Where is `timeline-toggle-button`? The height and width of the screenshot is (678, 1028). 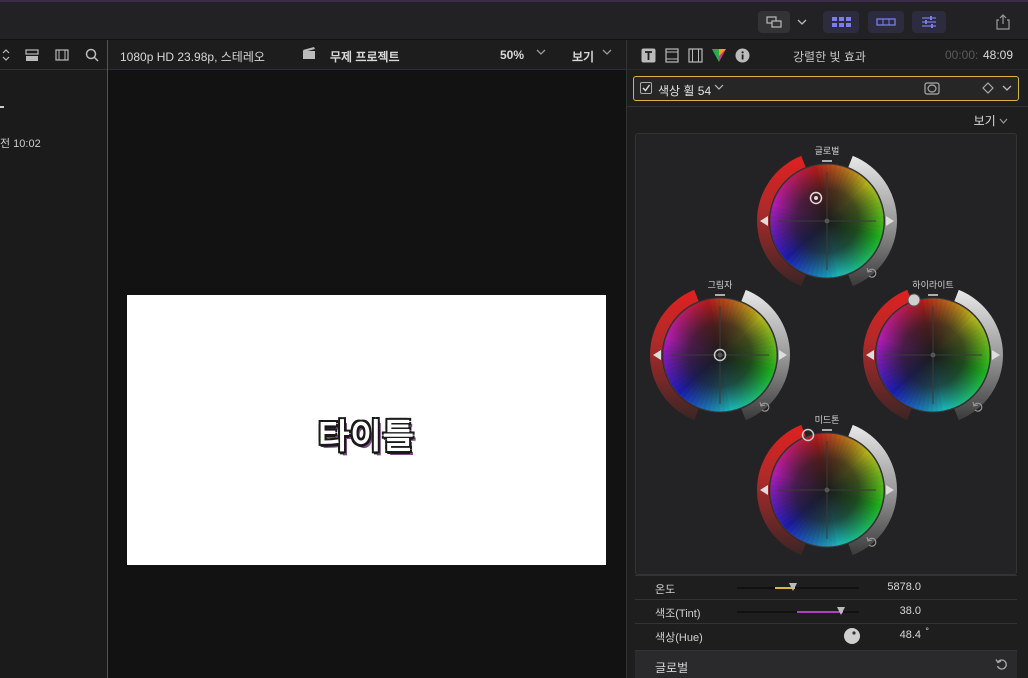
timeline-toggle-button is located at coordinates (886, 22).